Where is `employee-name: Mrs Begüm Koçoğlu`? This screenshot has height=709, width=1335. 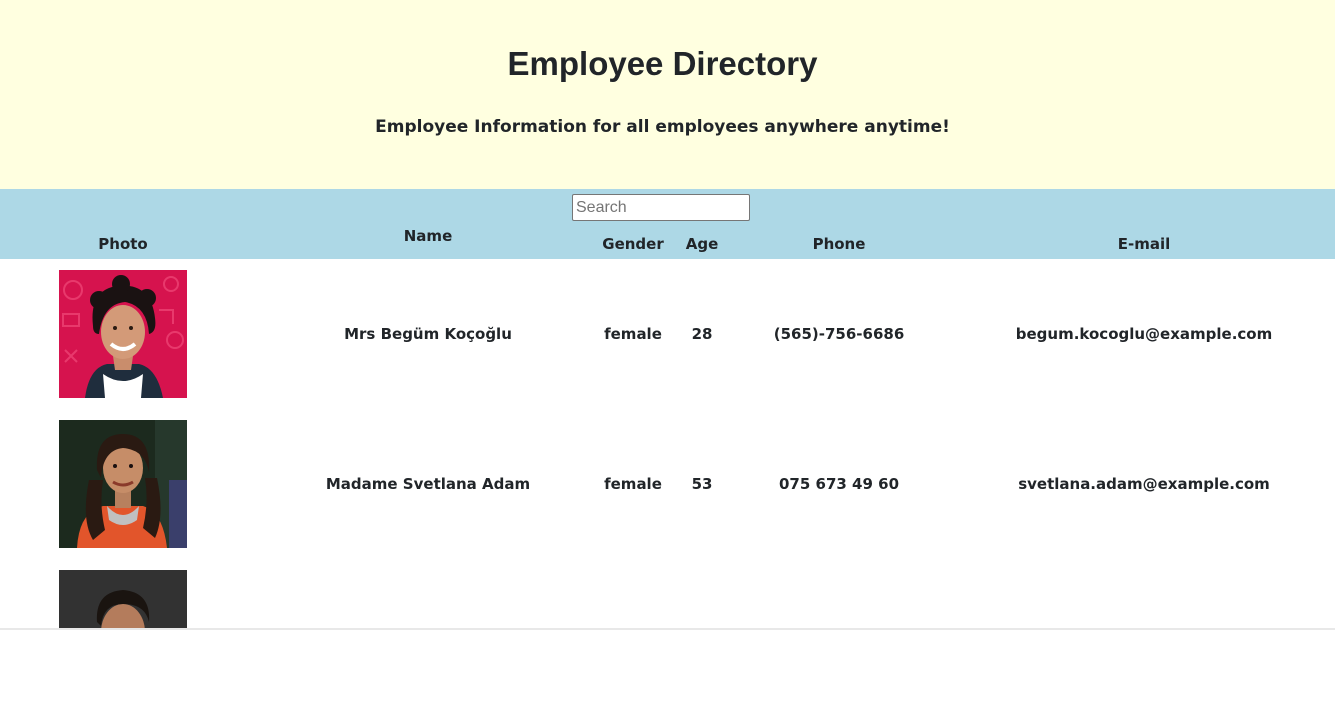
employee-name: Mrs Begüm Koçoğlu is located at coordinates (428, 334).